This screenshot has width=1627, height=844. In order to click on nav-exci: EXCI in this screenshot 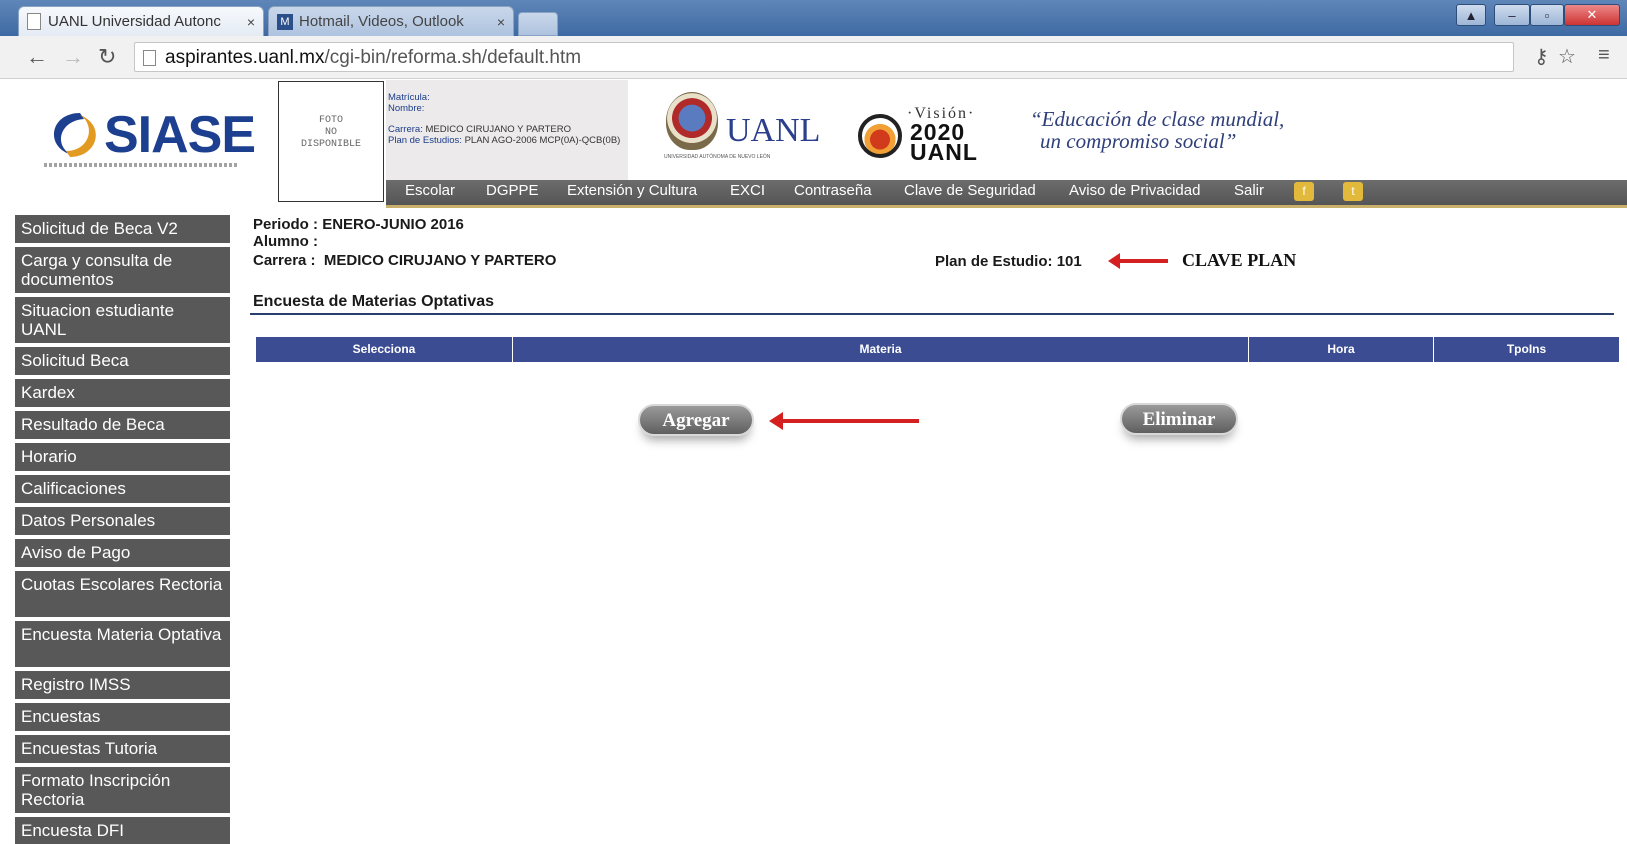, I will do `click(747, 190)`.